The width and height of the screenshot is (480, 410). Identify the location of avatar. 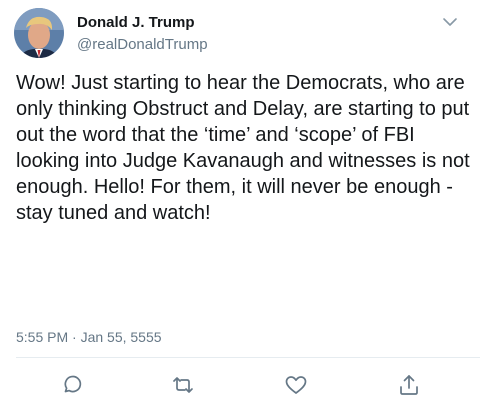
(39, 33).